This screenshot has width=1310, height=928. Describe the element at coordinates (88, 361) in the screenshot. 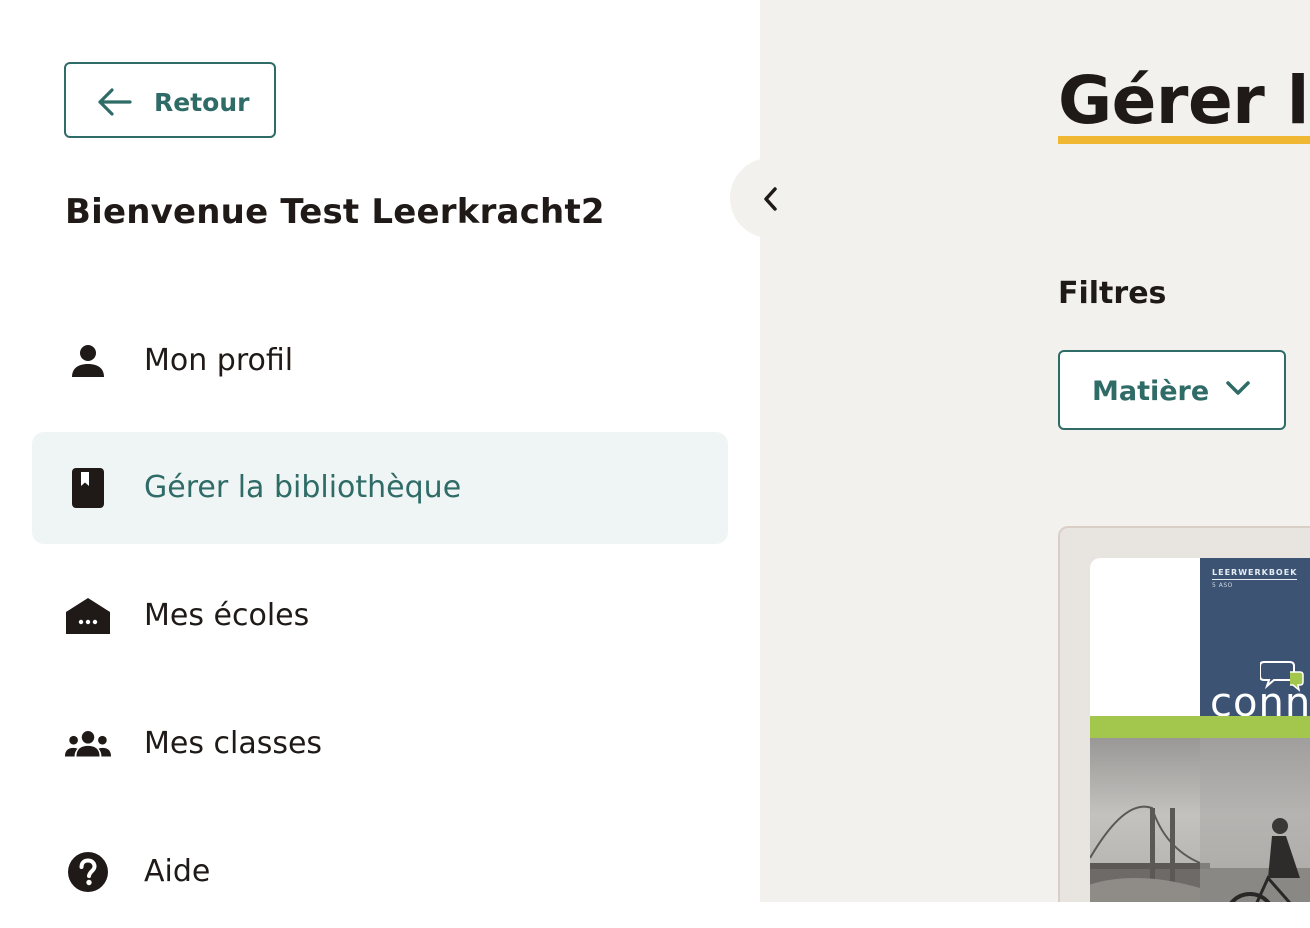

I see `person-icon` at that location.